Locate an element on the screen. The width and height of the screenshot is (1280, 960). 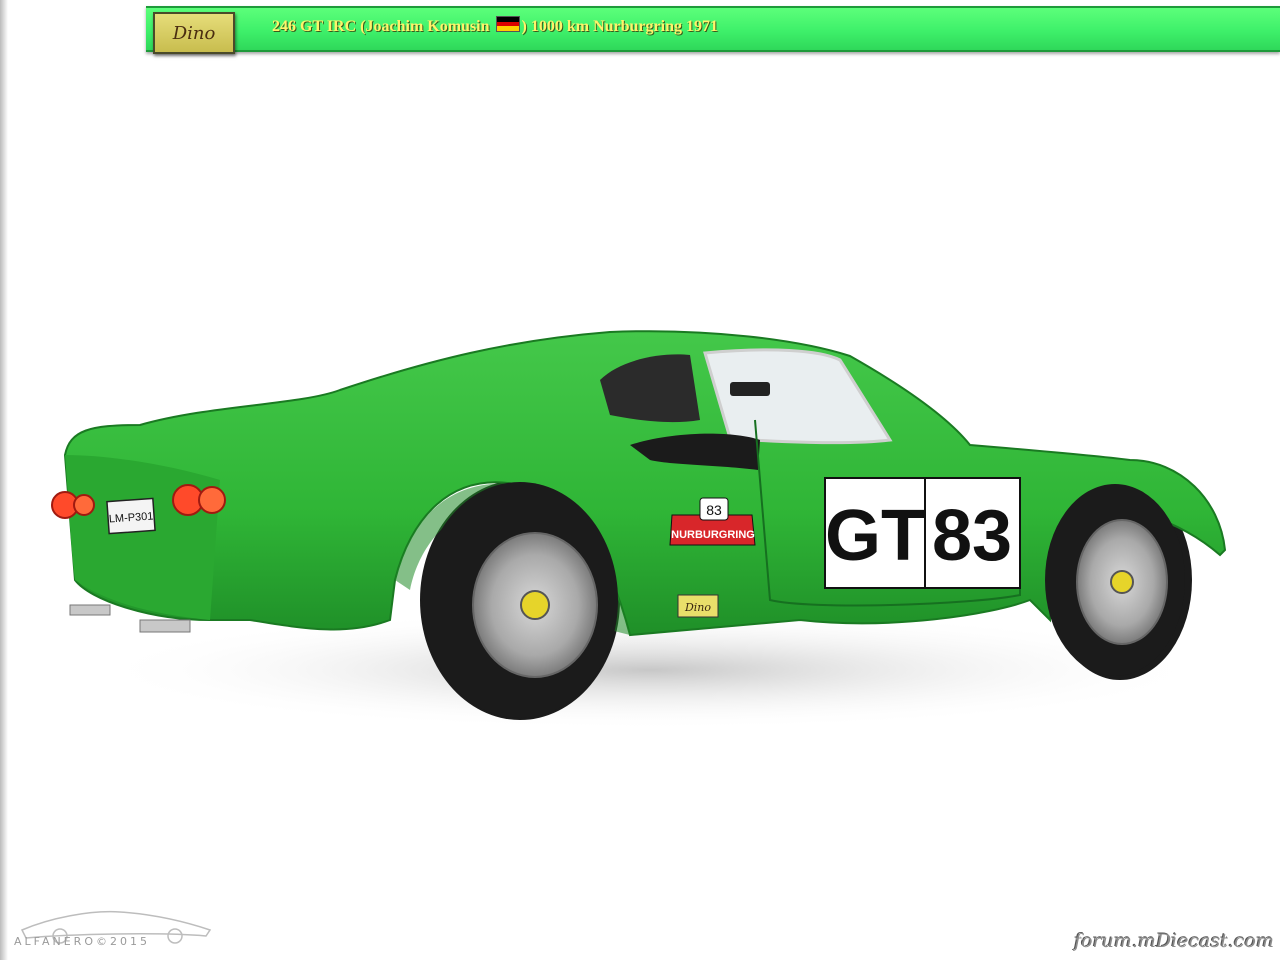
race-number-prefix: GT is located at coordinates (875, 536).